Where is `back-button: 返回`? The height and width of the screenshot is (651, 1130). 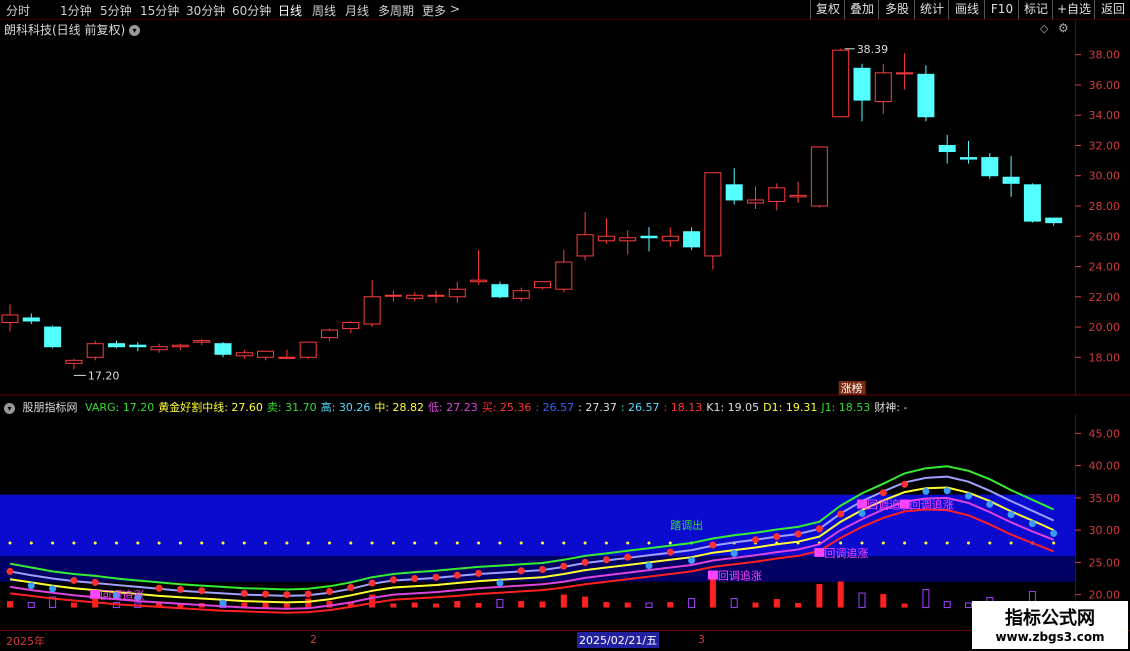
back-button: 返回 is located at coordinates (1112, 9).